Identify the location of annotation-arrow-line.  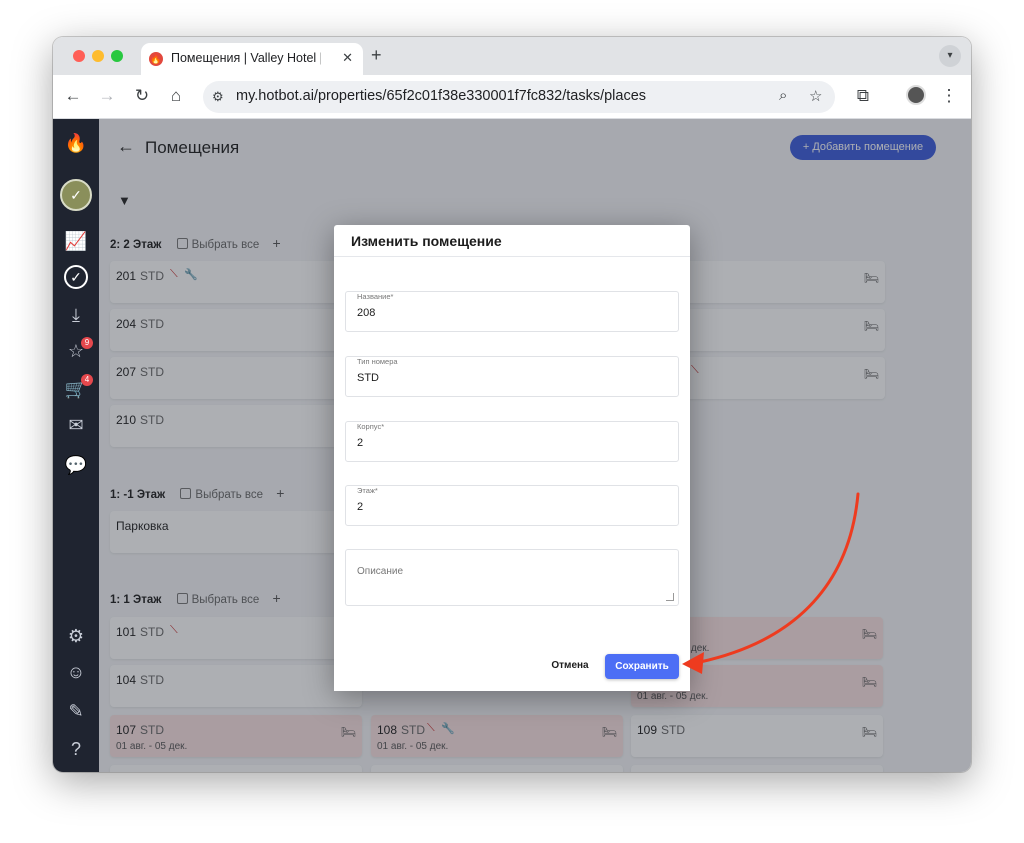
(779, 578).